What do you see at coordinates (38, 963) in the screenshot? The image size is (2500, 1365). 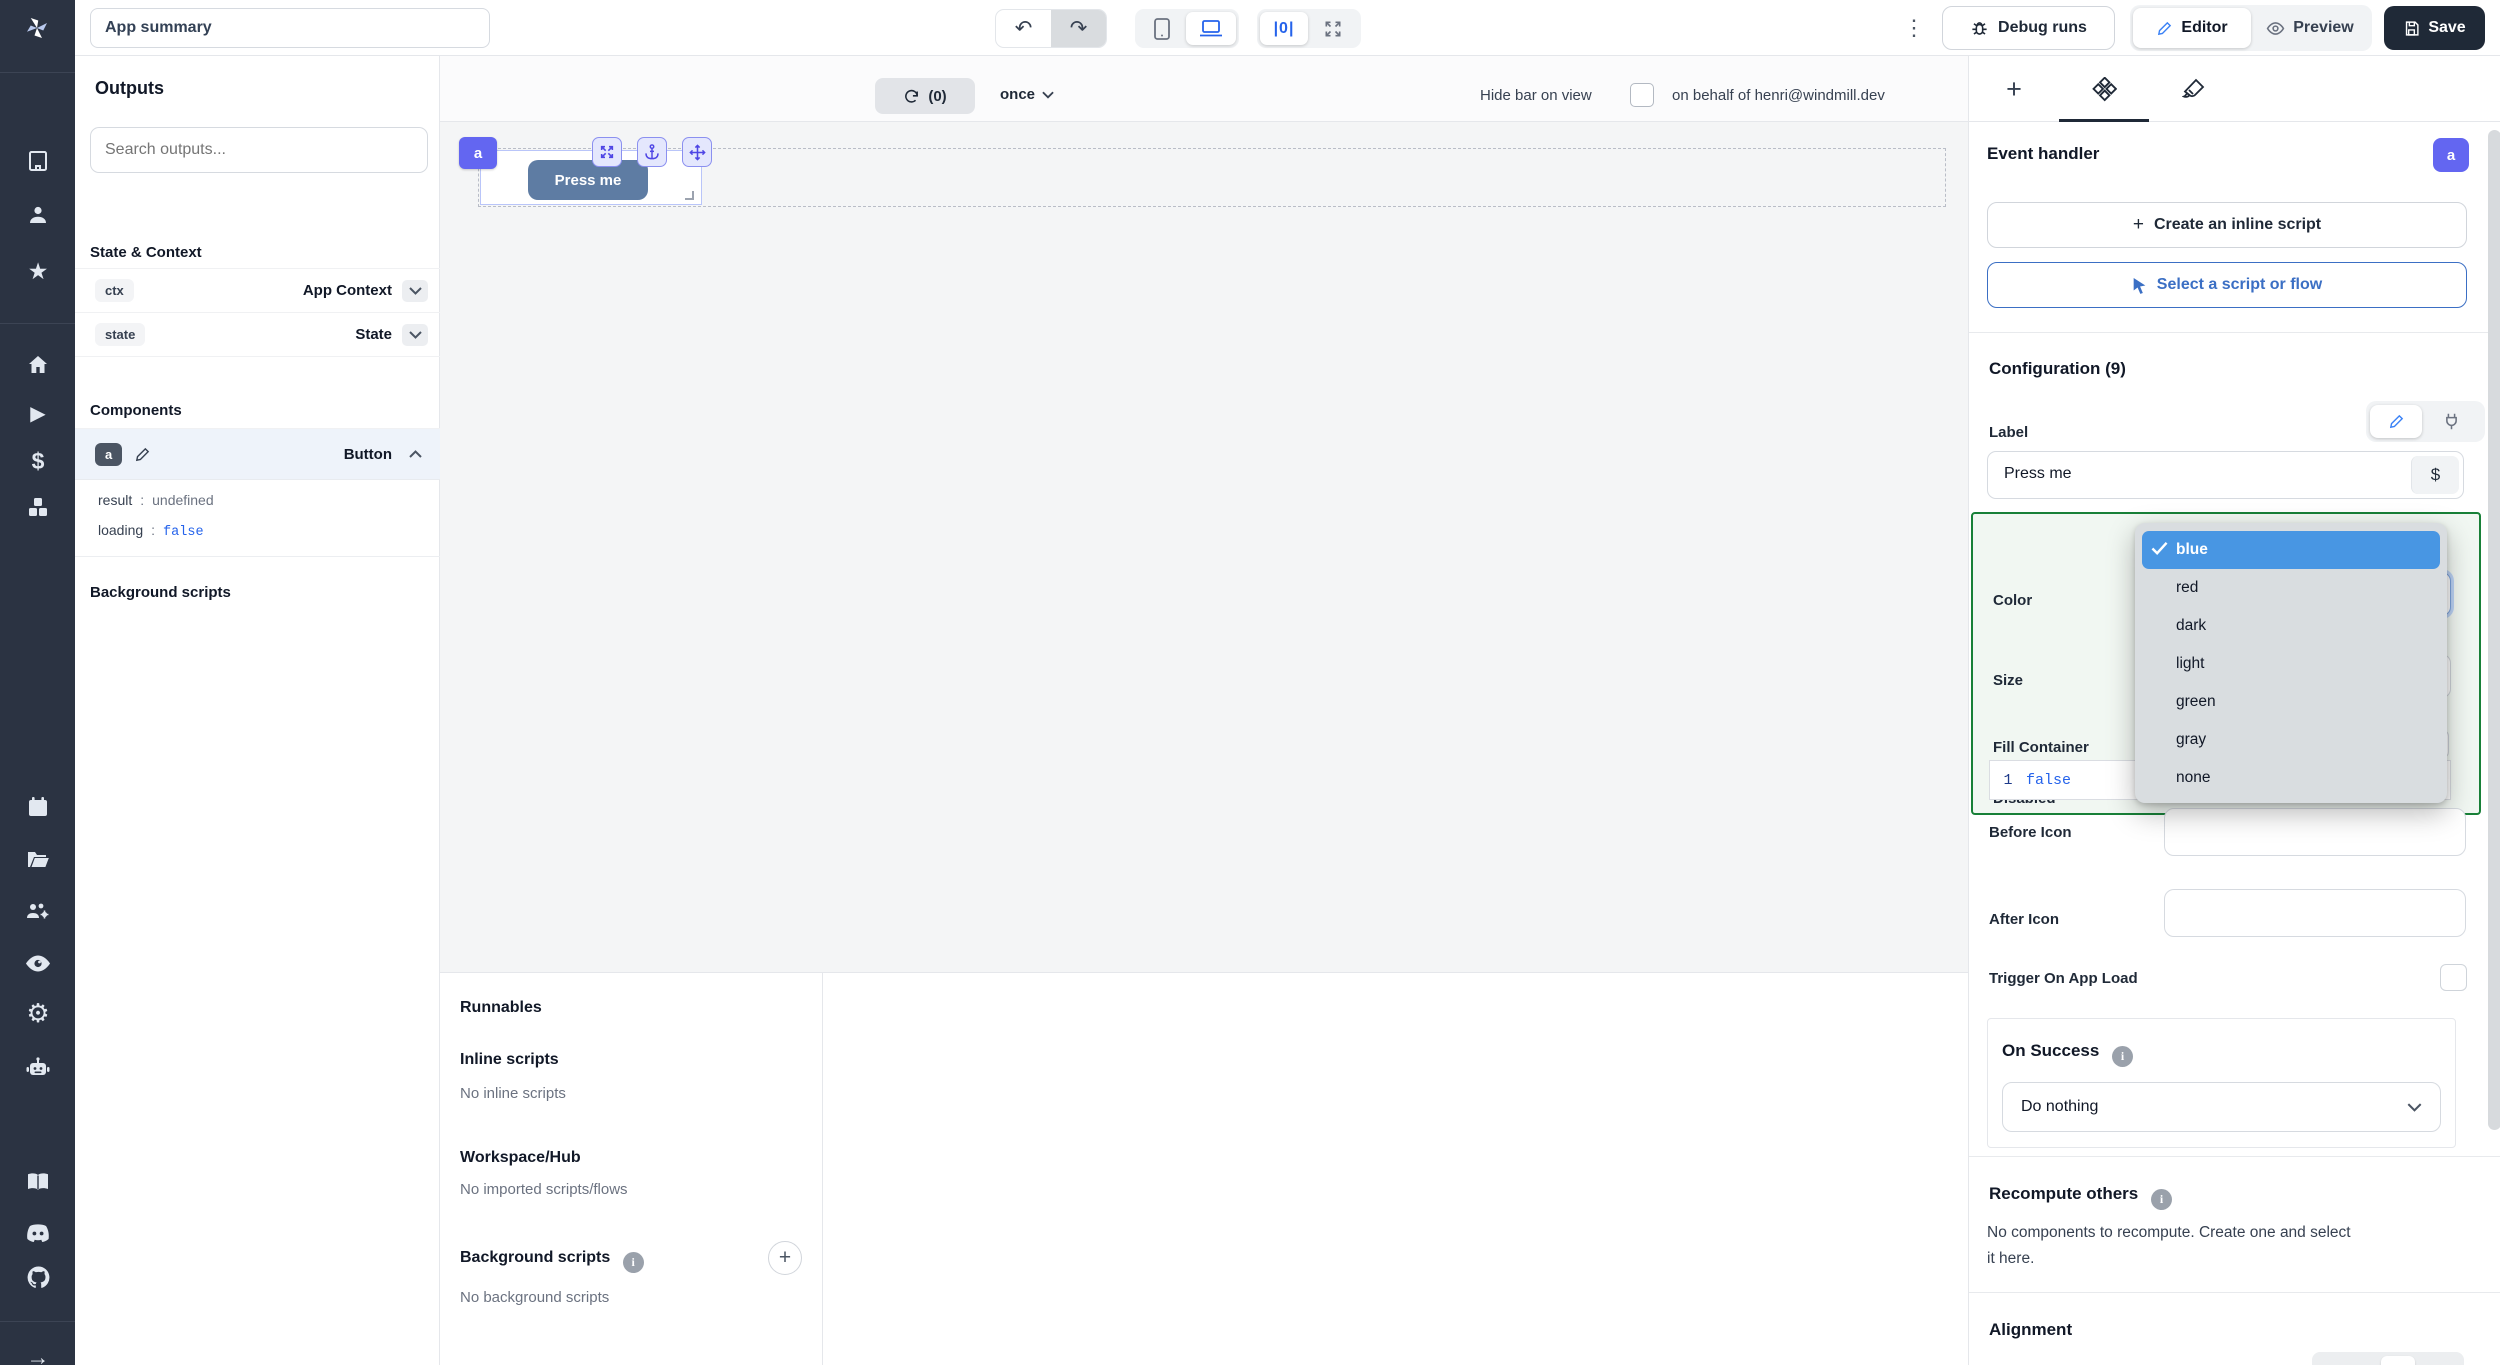 I see `sidebar-item-audit` at bounding box center [38, 963].